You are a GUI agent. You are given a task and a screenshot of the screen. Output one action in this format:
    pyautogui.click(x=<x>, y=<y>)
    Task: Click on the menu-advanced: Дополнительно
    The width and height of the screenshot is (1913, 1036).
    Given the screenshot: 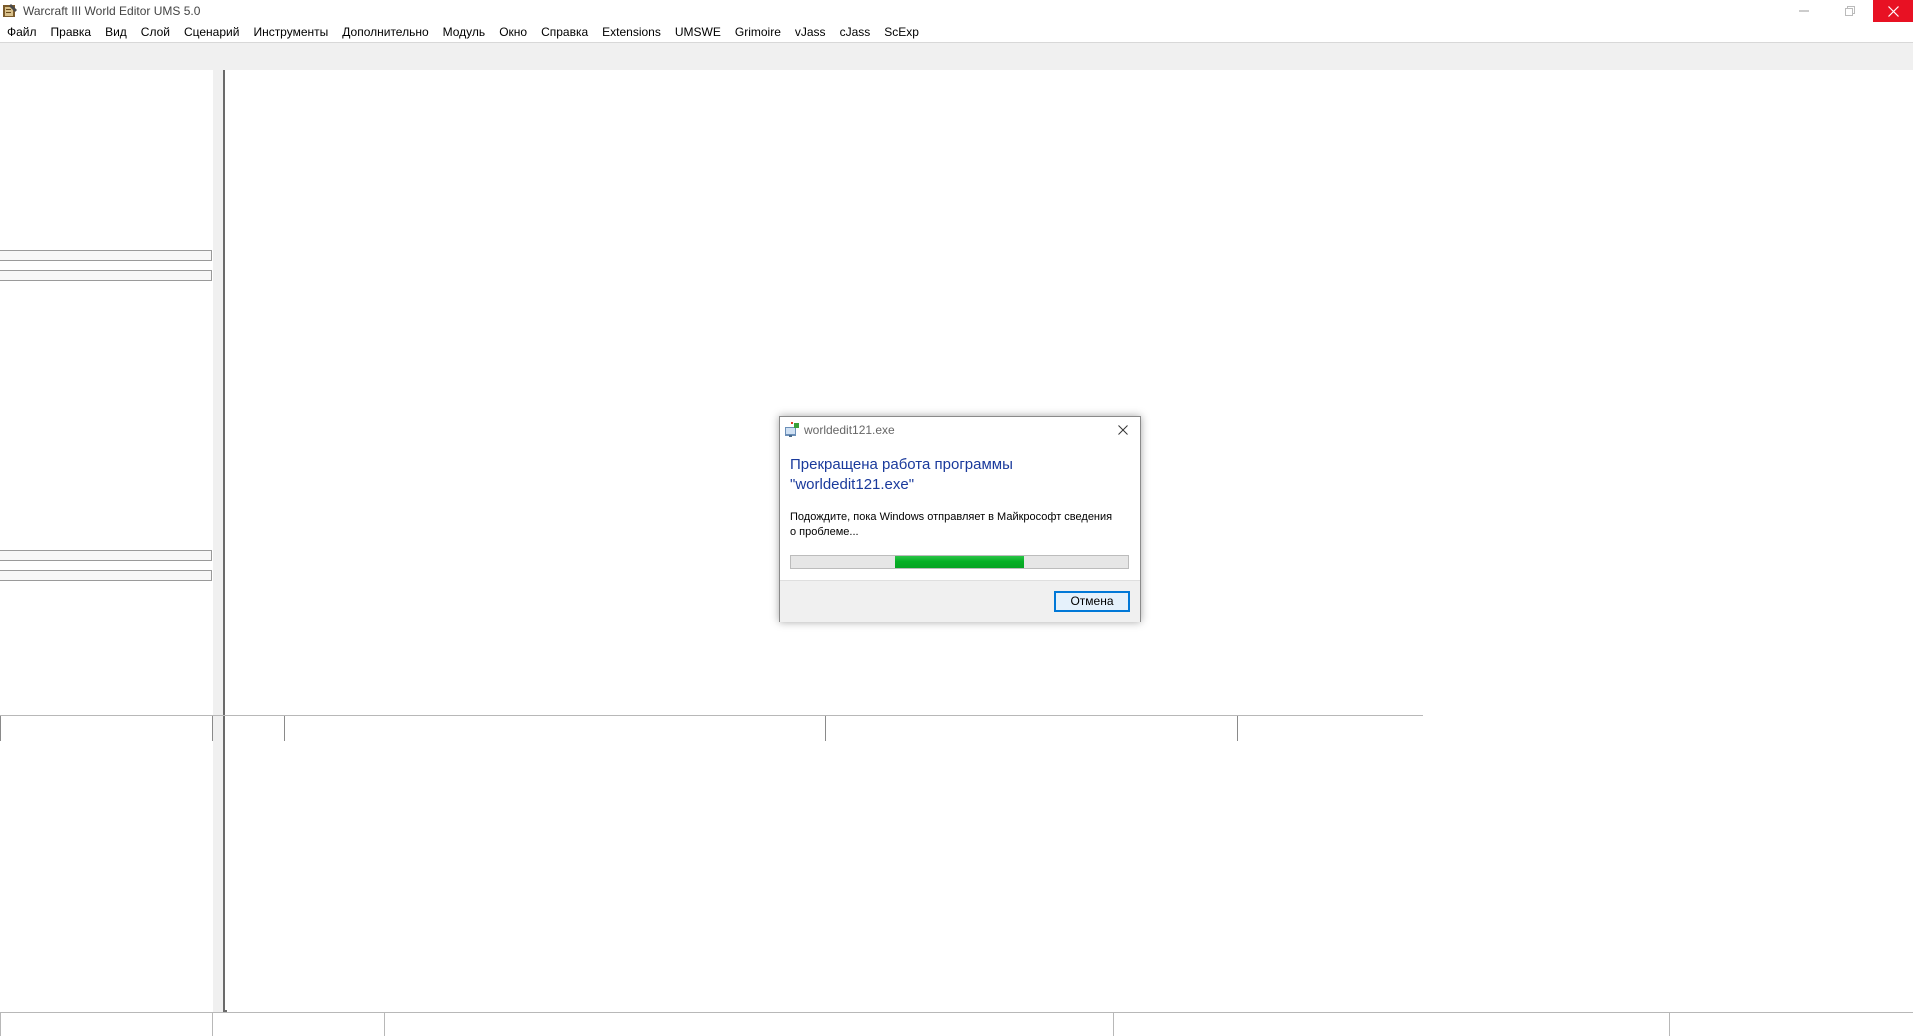 What is the action you would take?
    pyautogui.click(x=385, y=32)
    